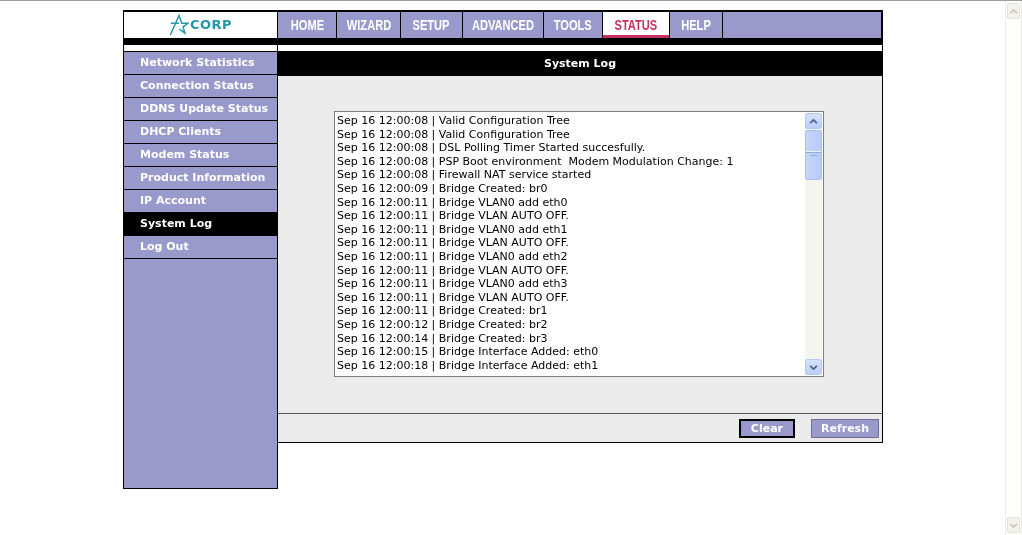 This screenshot has width=1022, height=535. I want to click on scroll-up-button, so click(813, 121).